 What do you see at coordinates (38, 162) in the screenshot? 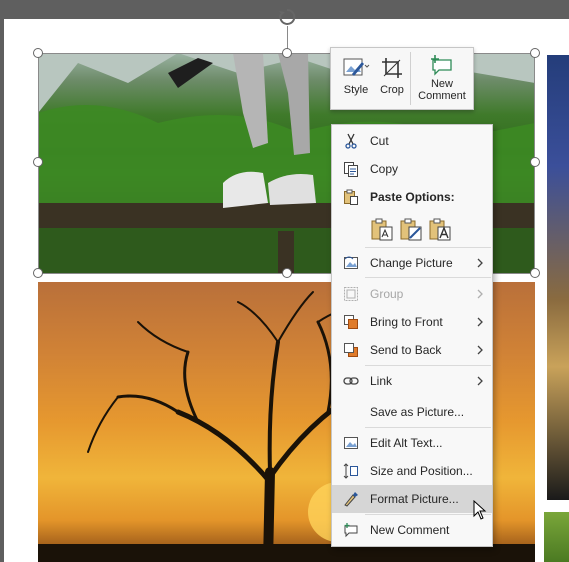
I see `resize-handle-left` at bounding box center [38, 162].